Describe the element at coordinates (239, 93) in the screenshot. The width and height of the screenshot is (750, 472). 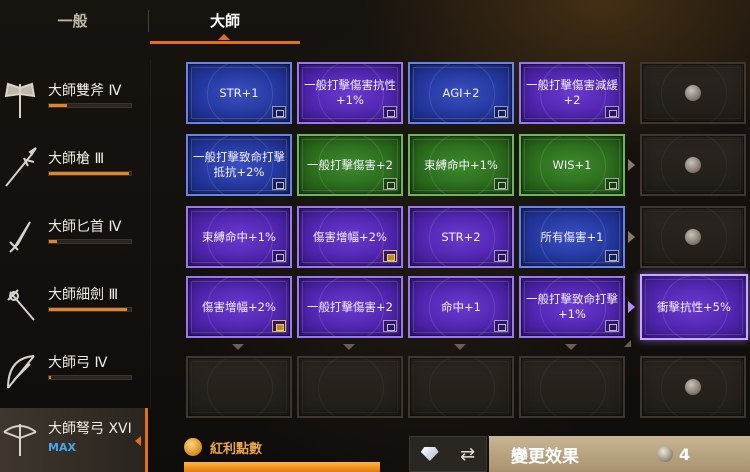
I see `mastery-node: STR+1` at that location.